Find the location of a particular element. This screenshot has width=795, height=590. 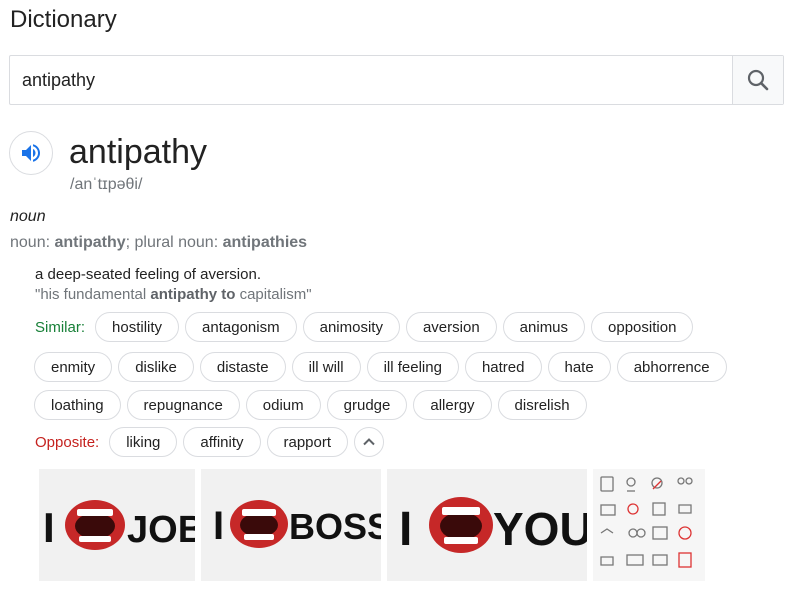

similar-chip: antagonism is located at coordinates (241, 327).